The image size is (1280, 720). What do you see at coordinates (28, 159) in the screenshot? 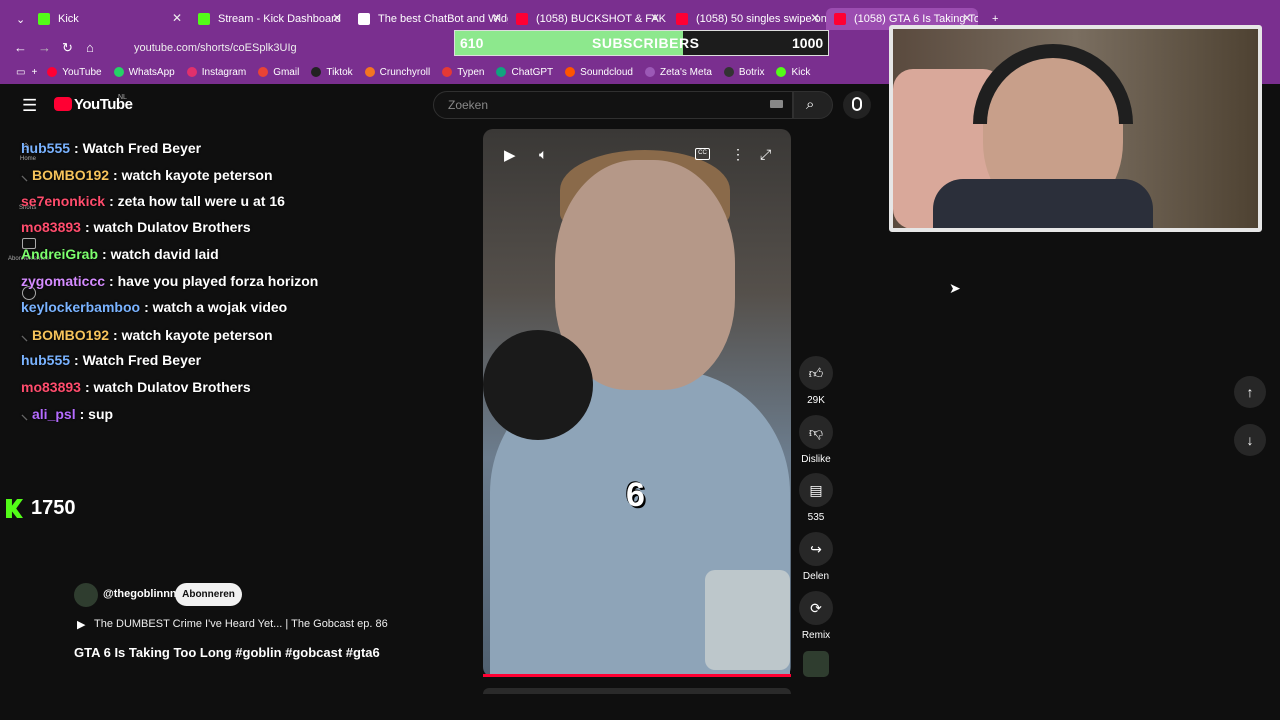
I see `sidebar-item-home: Home` at bounding box center [28, 159].